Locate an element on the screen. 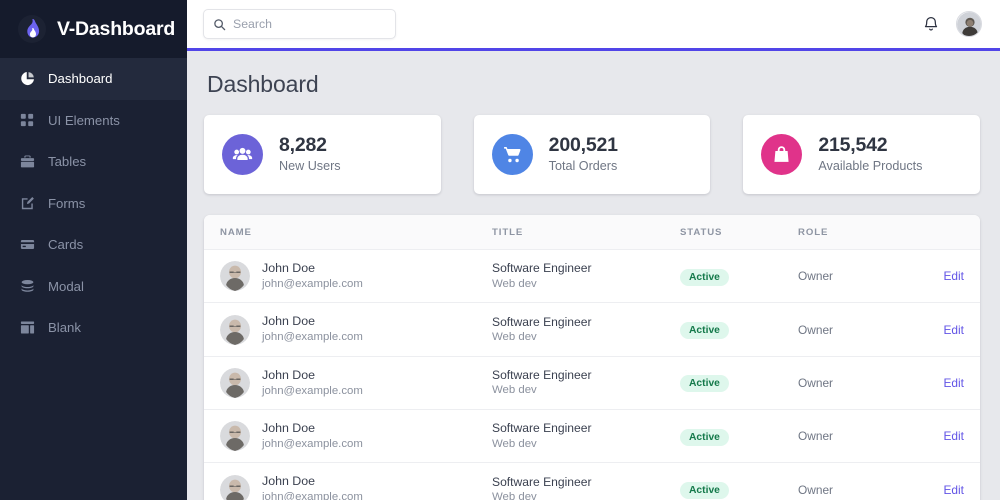  table-header-row: NAME TITLE STATUS ROLE is located at coordinates (592, 232).